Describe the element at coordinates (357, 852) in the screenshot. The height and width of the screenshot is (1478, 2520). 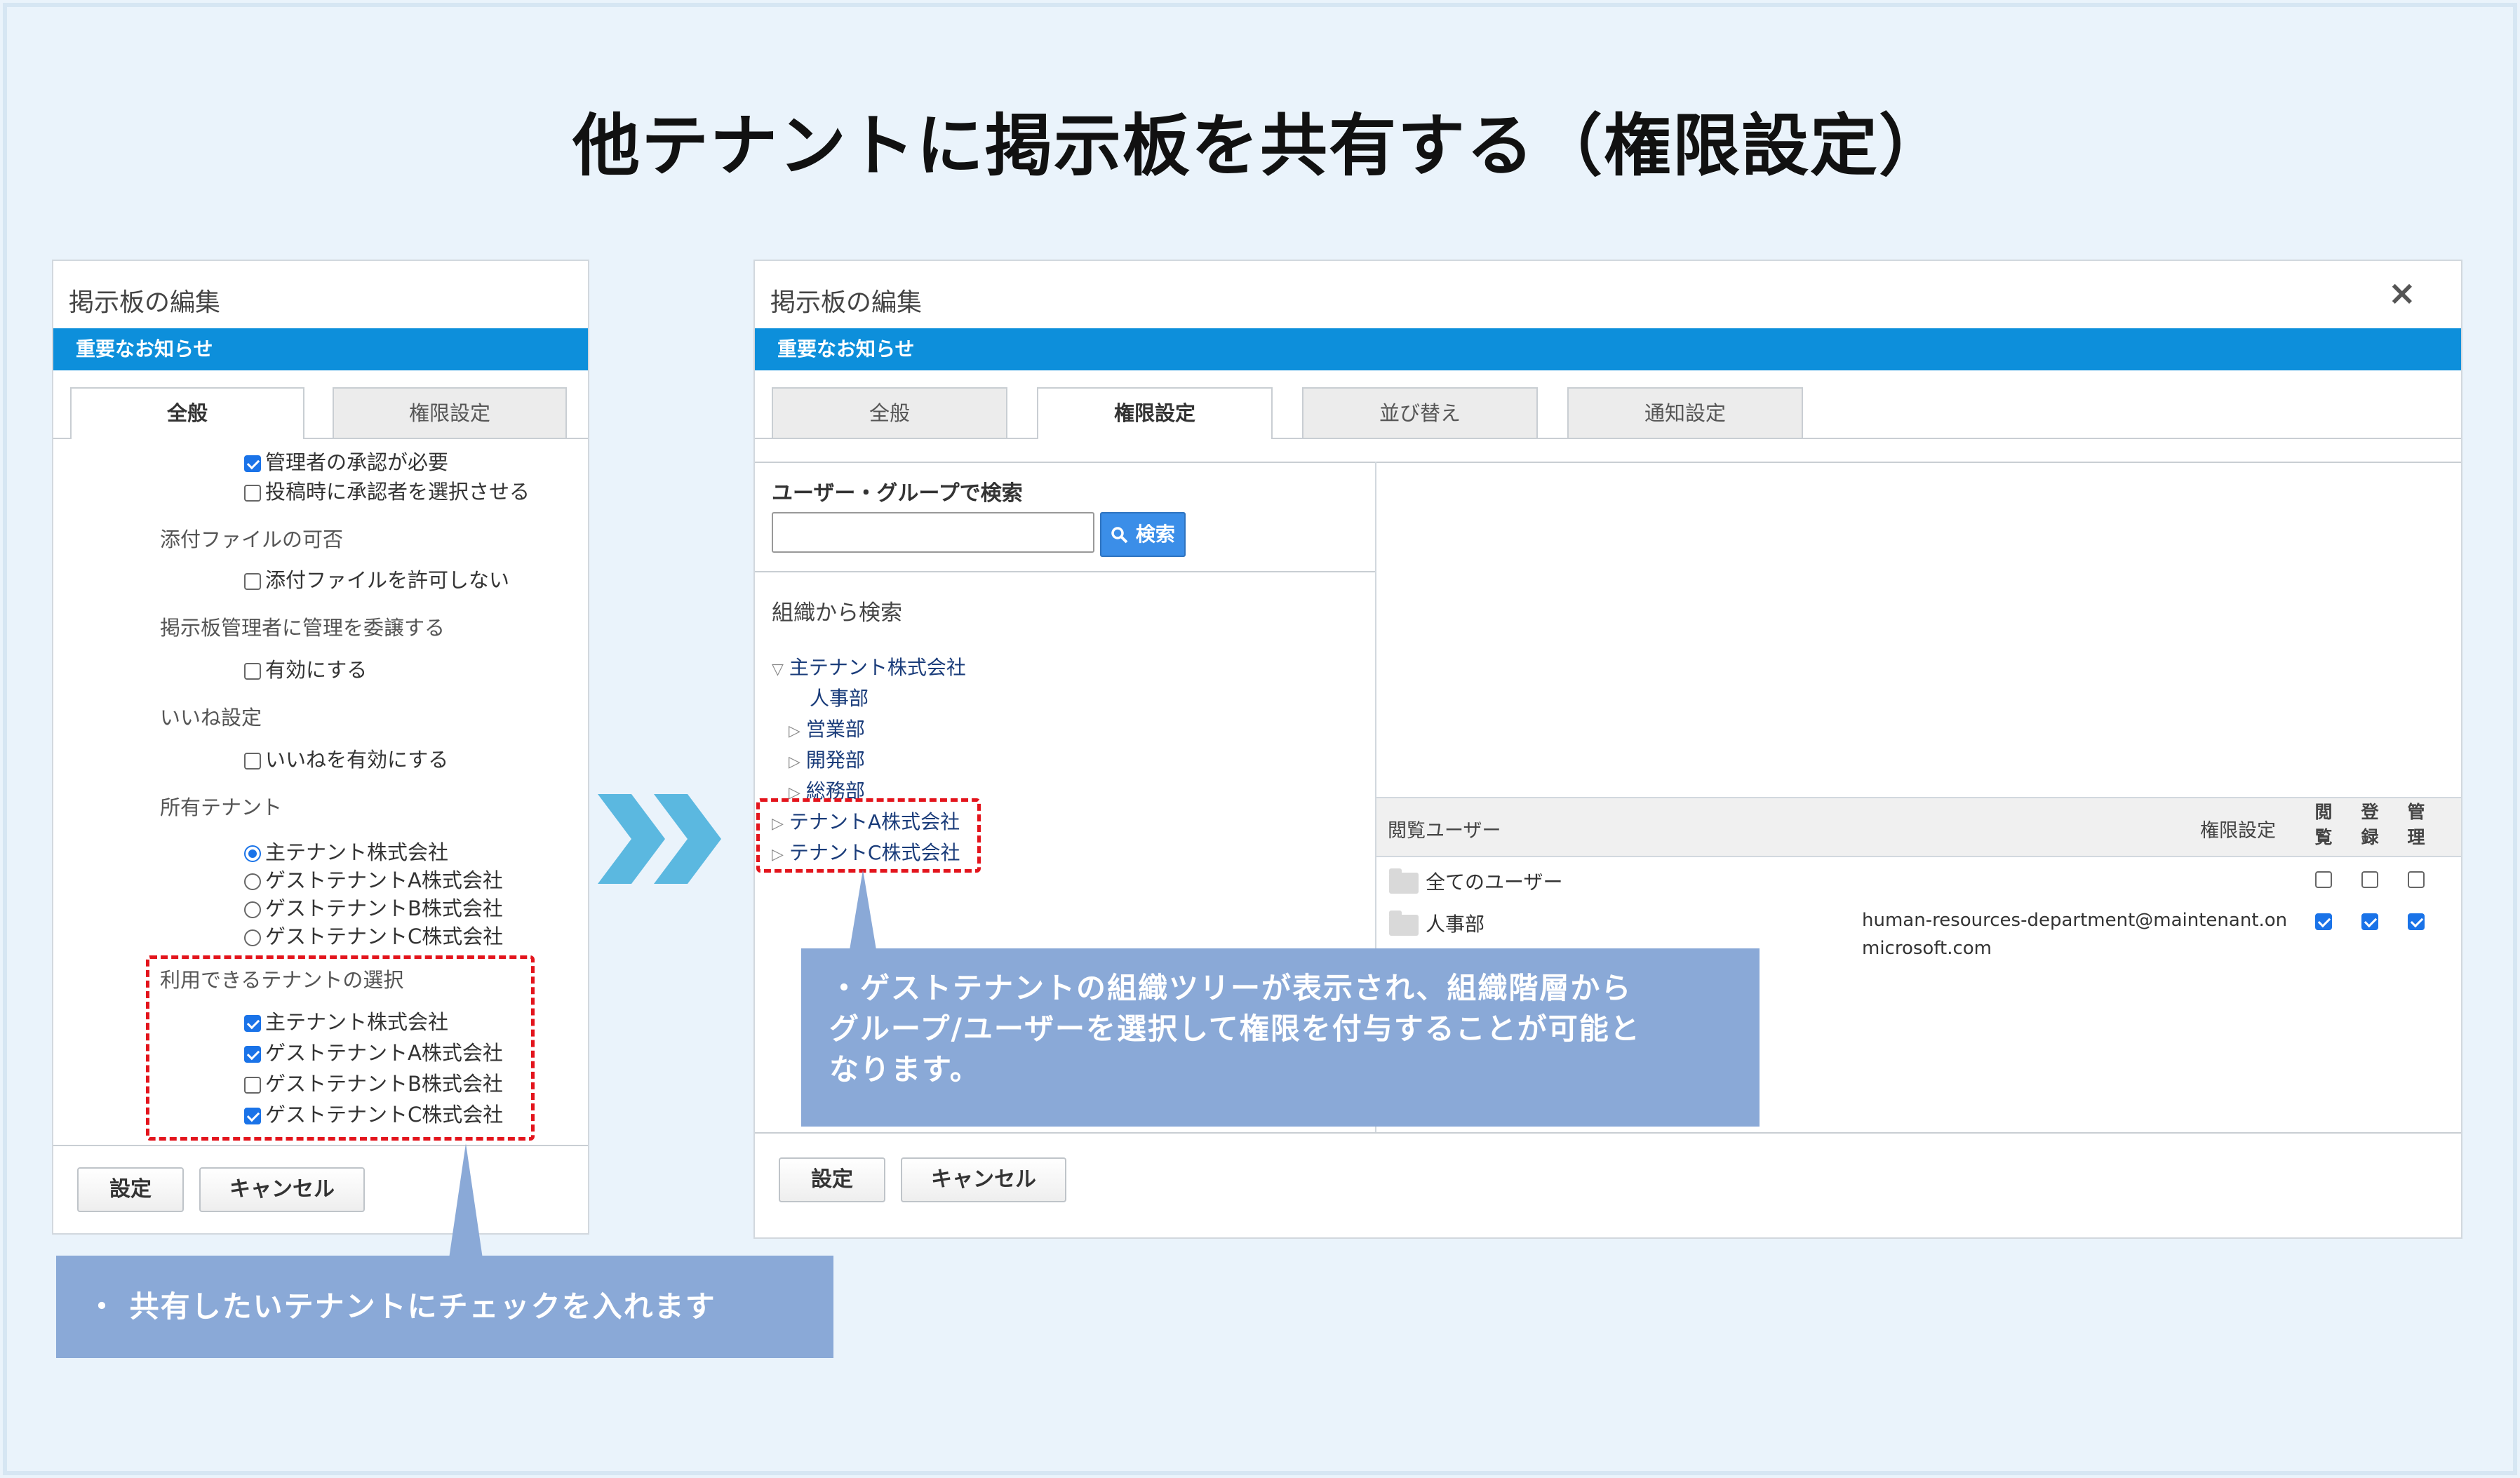
I see `option-label: 主テナント株式会社` at that location.